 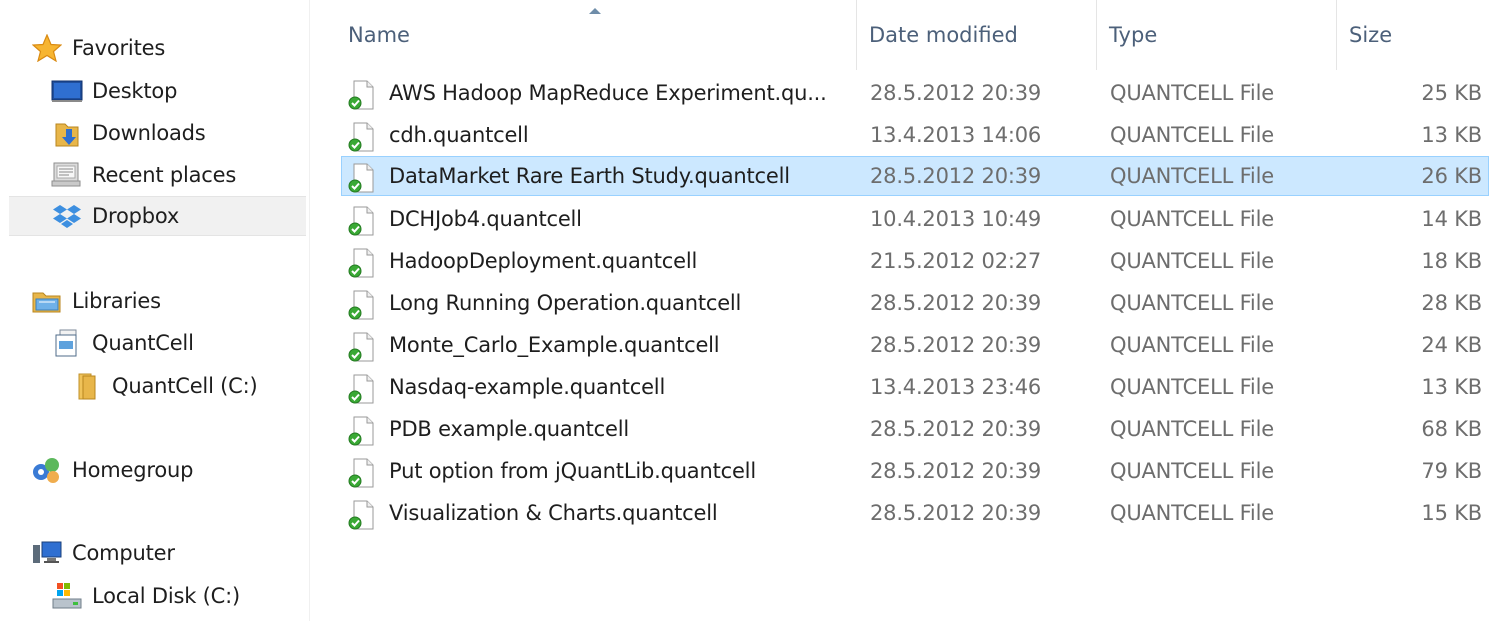 What do you see at coordinates (1451, 219) in the screenshot?
I see `file-size: 14 KB` at bounding box center [1451, 219].